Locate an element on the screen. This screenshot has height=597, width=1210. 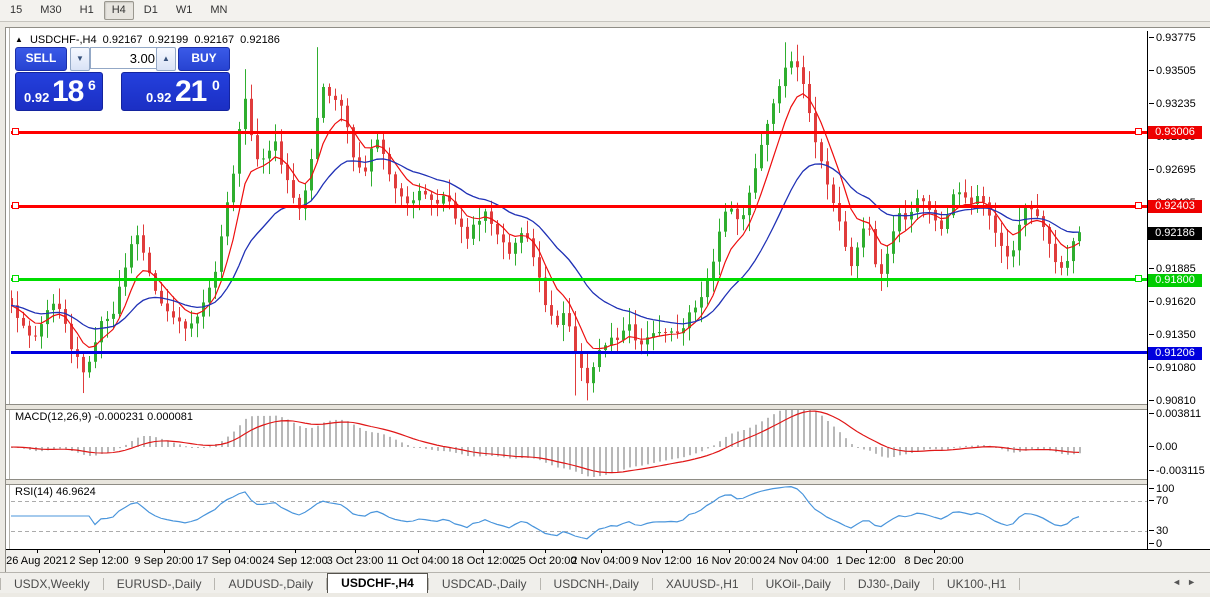
date-axis-label: 25 Oct 20:00 is located at coordinates (545, 561).